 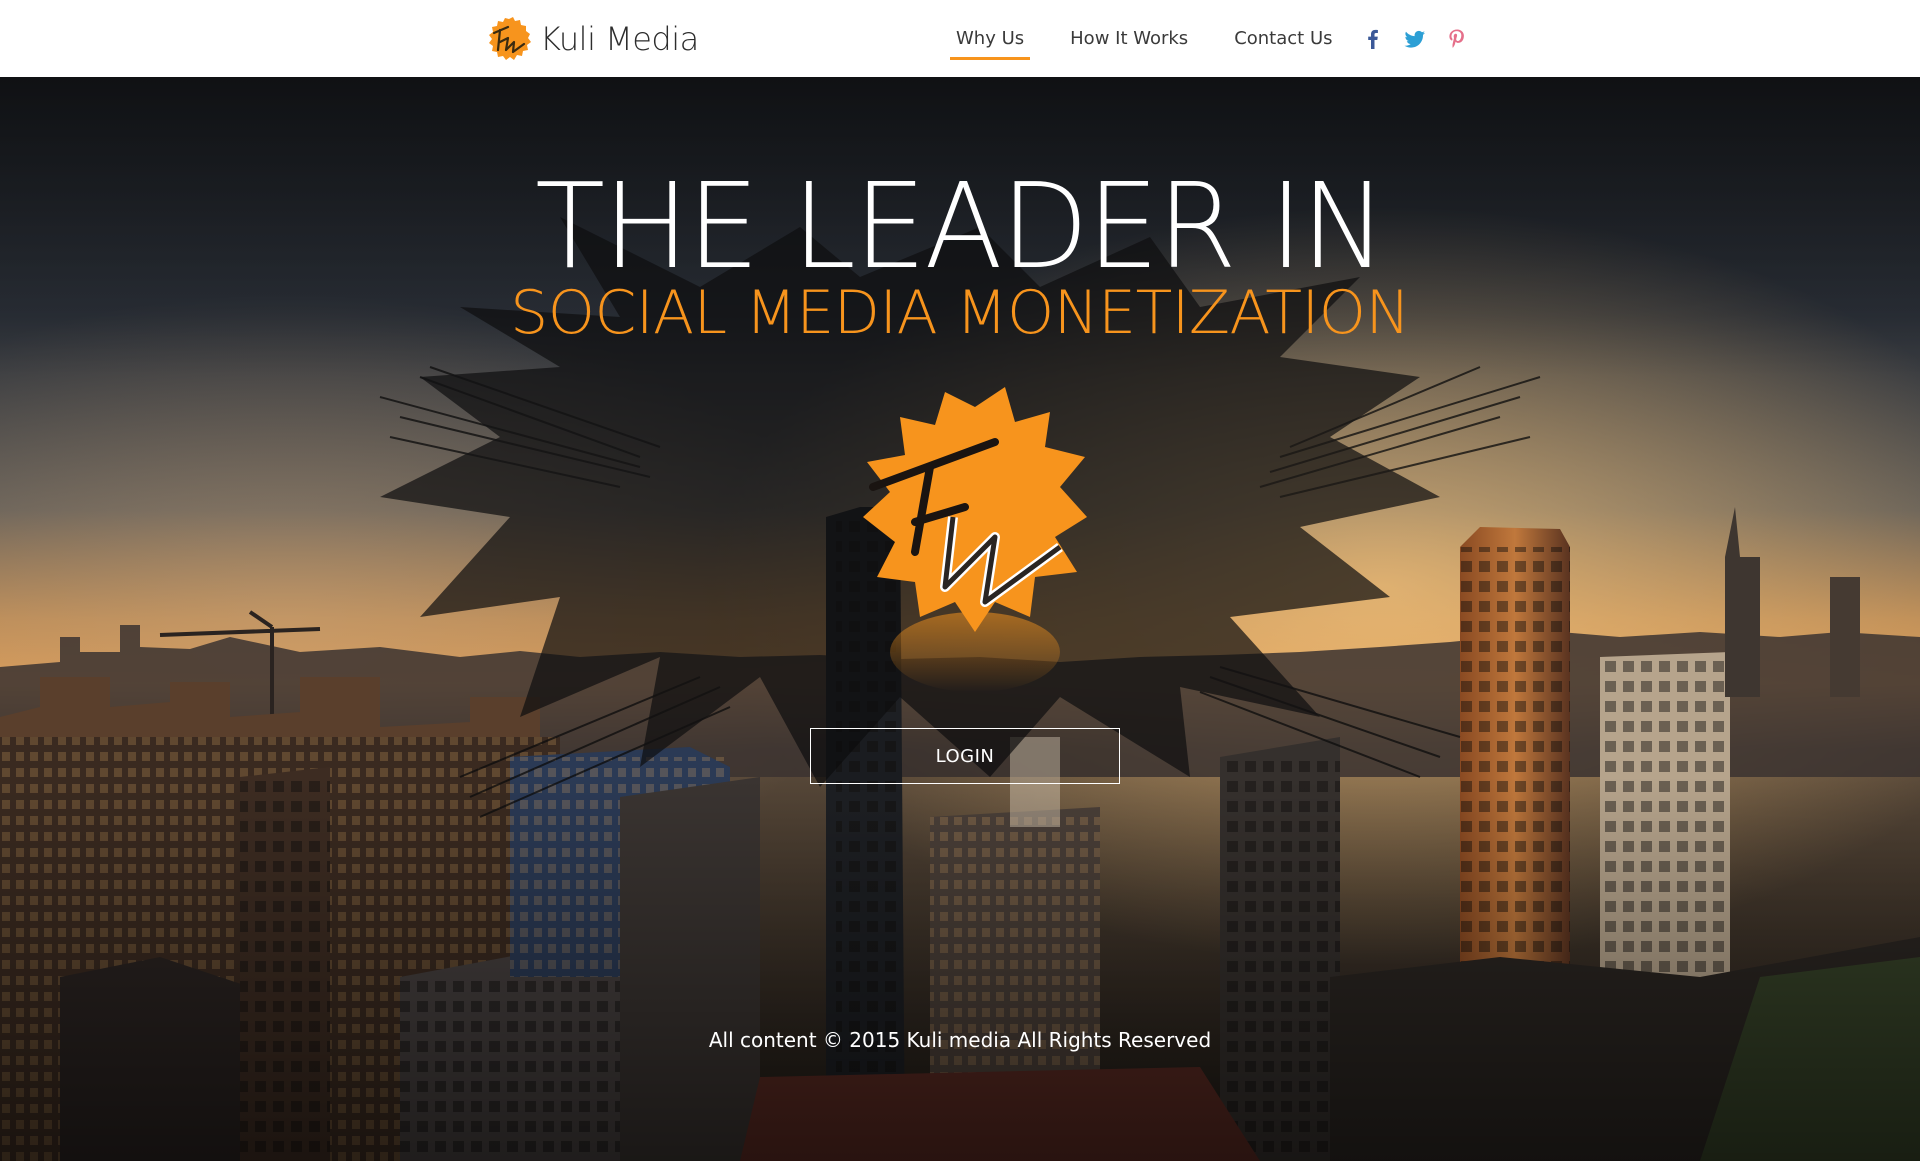 I want to click on brand-logo-link: Kuli Media, so click(x=592, y=39).